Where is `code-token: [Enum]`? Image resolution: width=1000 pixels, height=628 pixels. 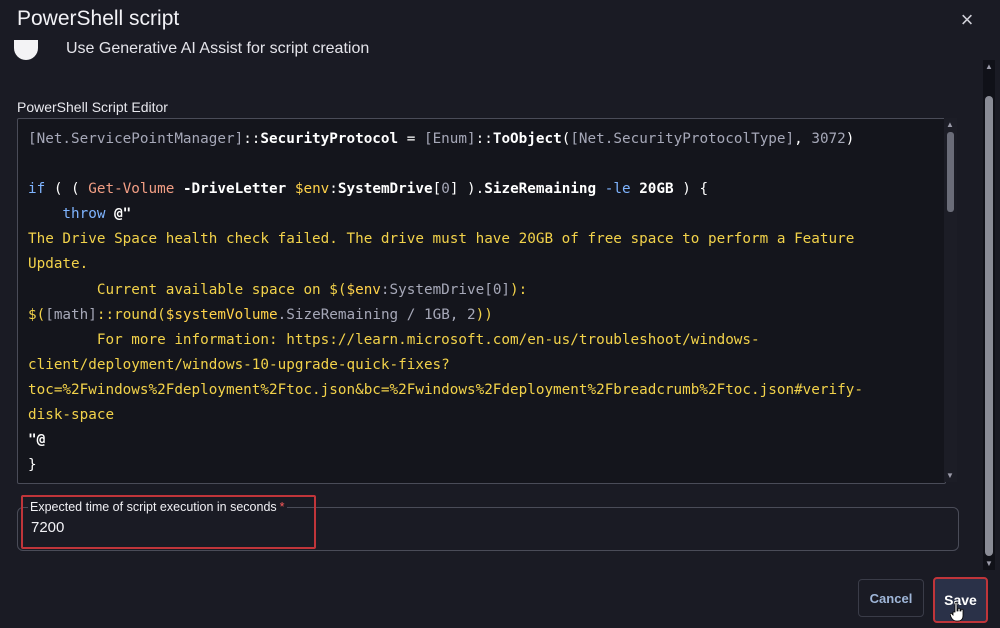
code-token: [Enum] is located at coordinates (449, 139).